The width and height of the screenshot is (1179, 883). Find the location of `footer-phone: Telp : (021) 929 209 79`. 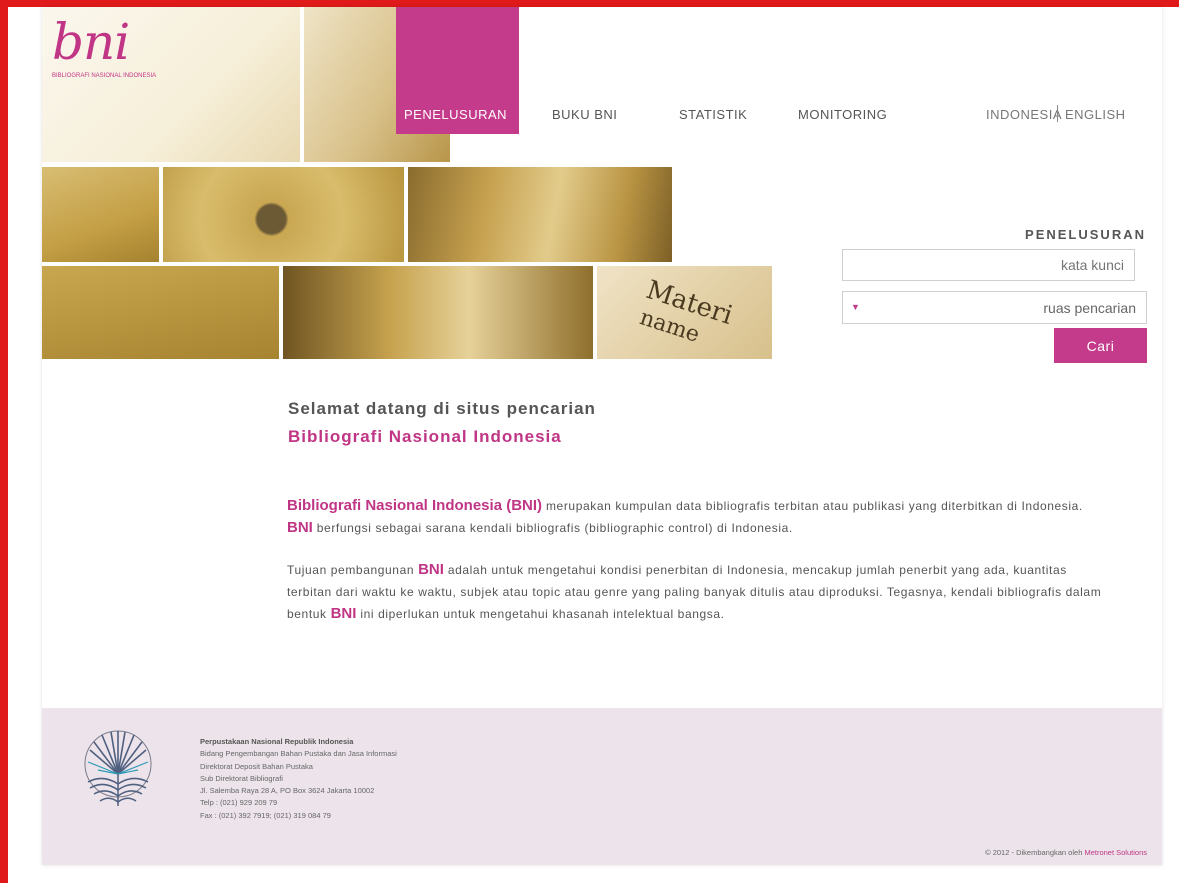

footer-phone: Telp : (021) 929 209 79 is located at coordinates (239, 803).